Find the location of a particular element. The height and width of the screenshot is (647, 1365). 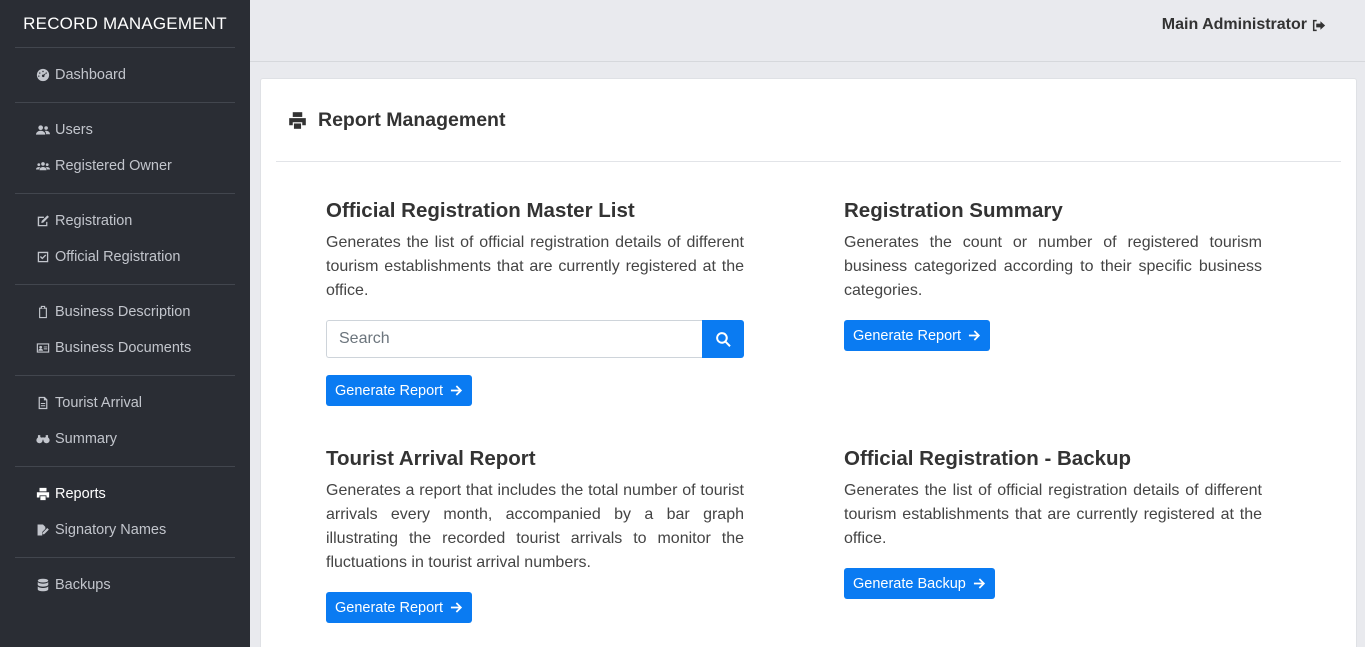

sidebar-item-tourist-arrival: Tourist Arrival is located at coordinates (125, 403).